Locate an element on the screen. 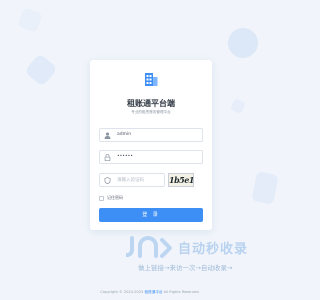 This screenshot has height=300, width=320. footer-brand-link: 租账通平台 is located at coordinates (154, 292).